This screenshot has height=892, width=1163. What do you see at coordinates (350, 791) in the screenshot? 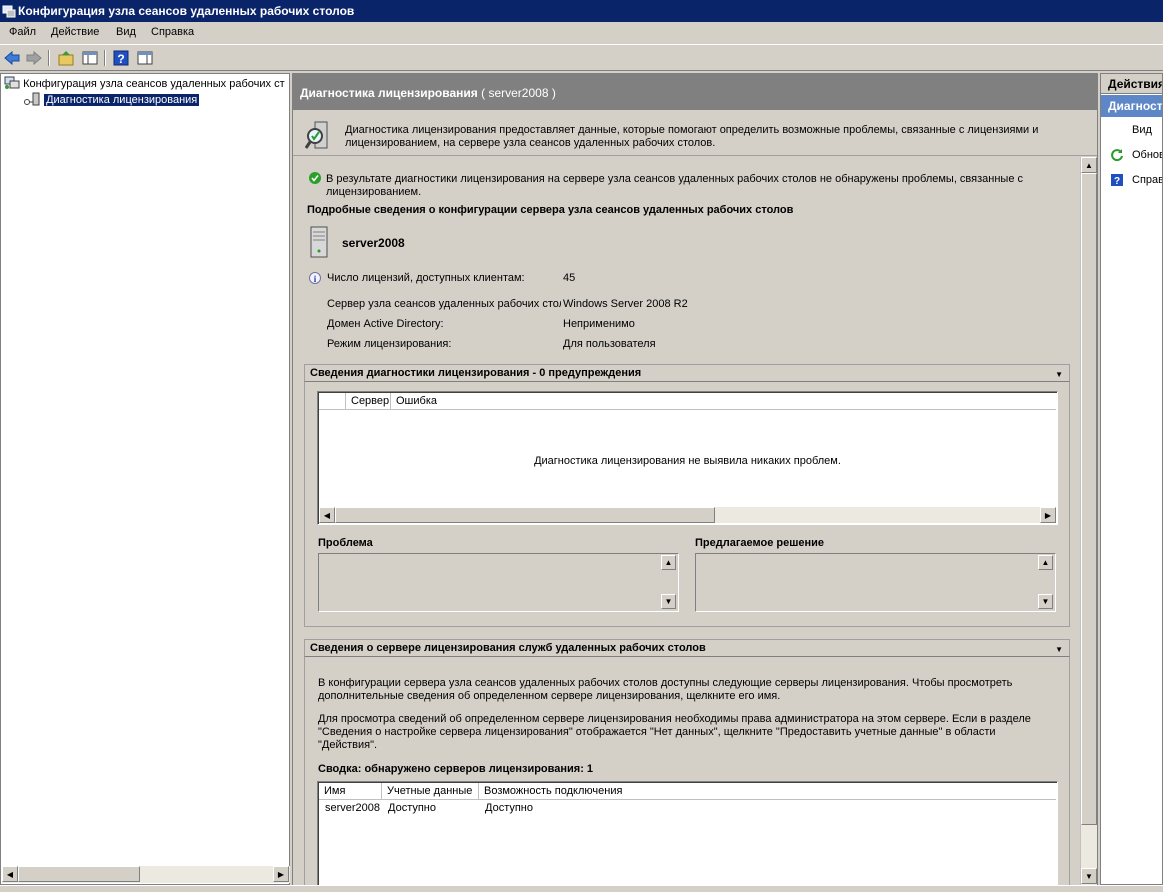
I see `column-header-name: Имя` at bounding box center [350, 791].